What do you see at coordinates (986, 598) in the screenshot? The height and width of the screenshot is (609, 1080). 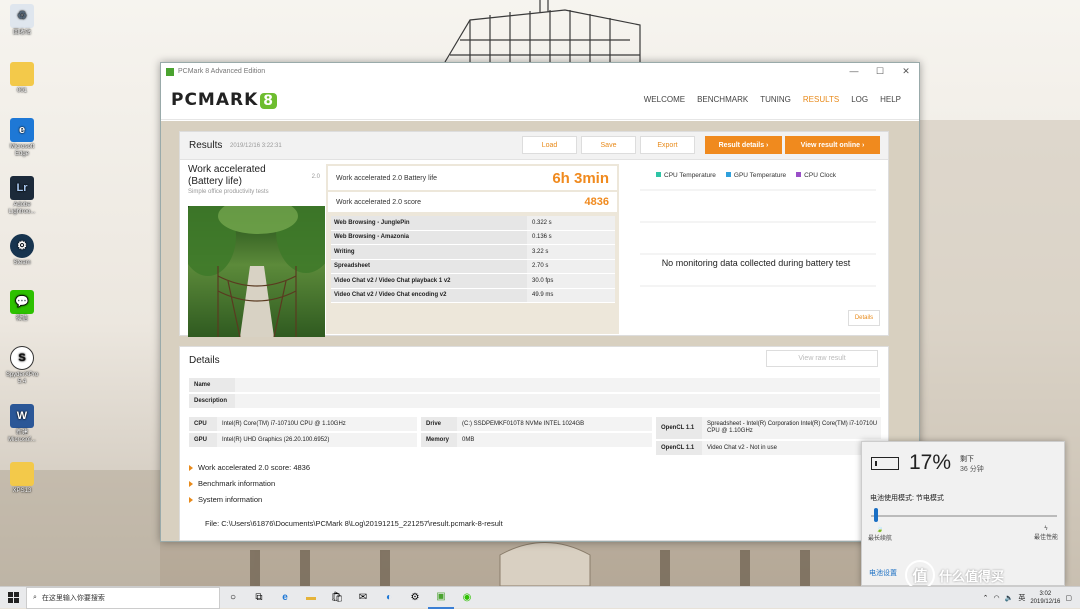 I see `tray-chevron-icon: ⌃` at bounding box center [986, 598].